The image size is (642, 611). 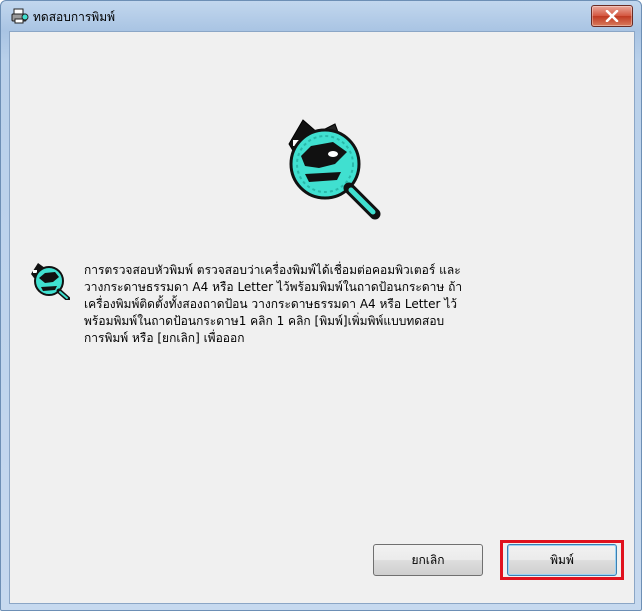 I want to click on cancel-button: ยกเลิก, so click(x=428, y=560).